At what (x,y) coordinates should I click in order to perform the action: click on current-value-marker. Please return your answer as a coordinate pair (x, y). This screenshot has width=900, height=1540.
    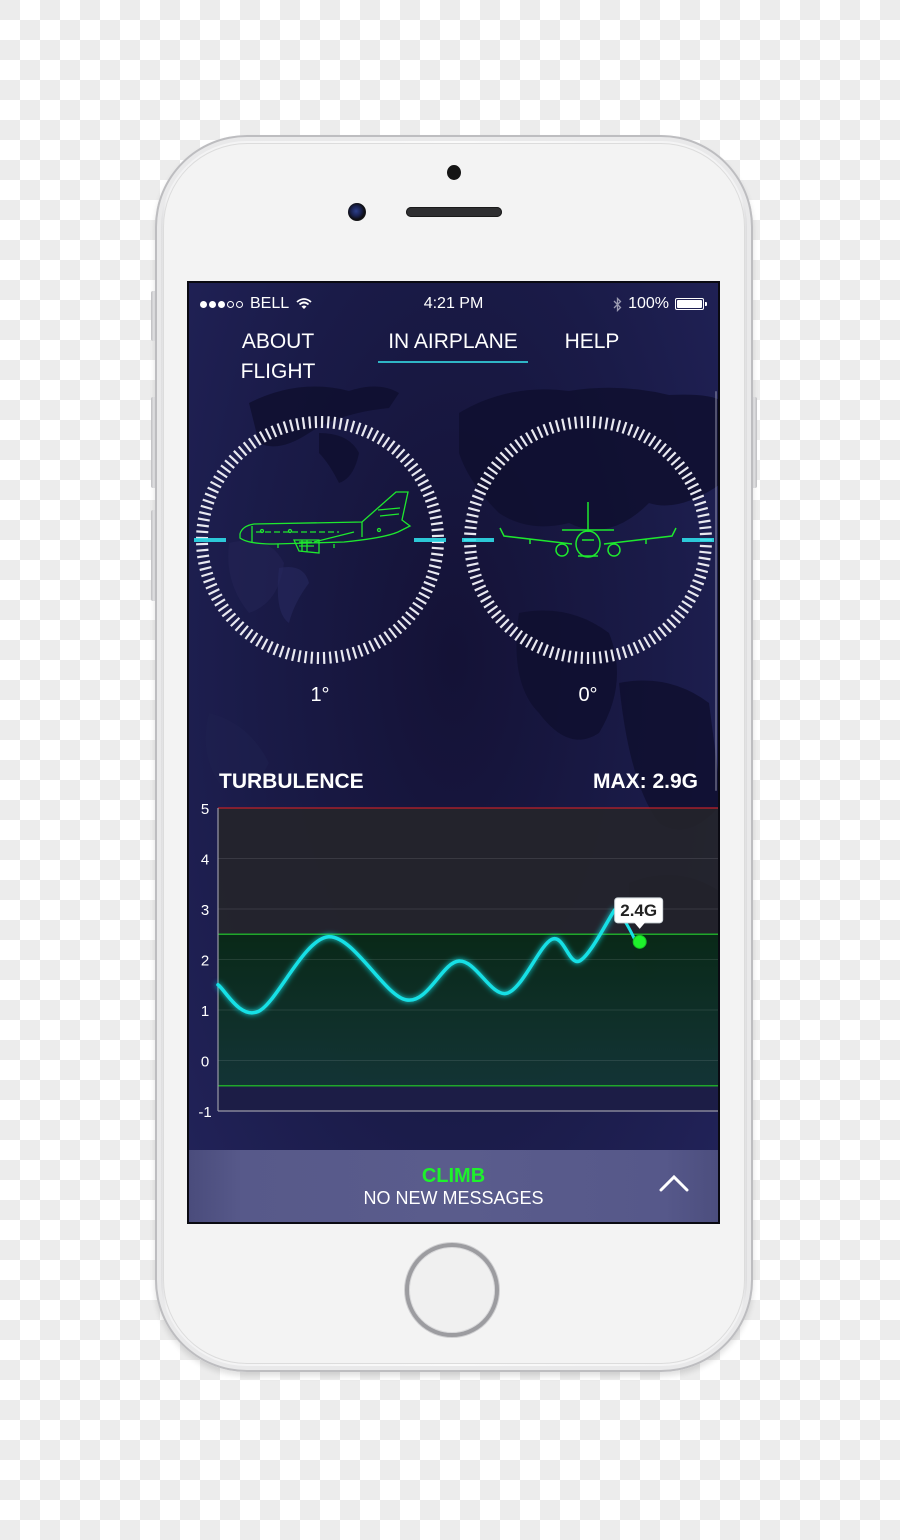
    Looking at the image, I should click on (639, 941).